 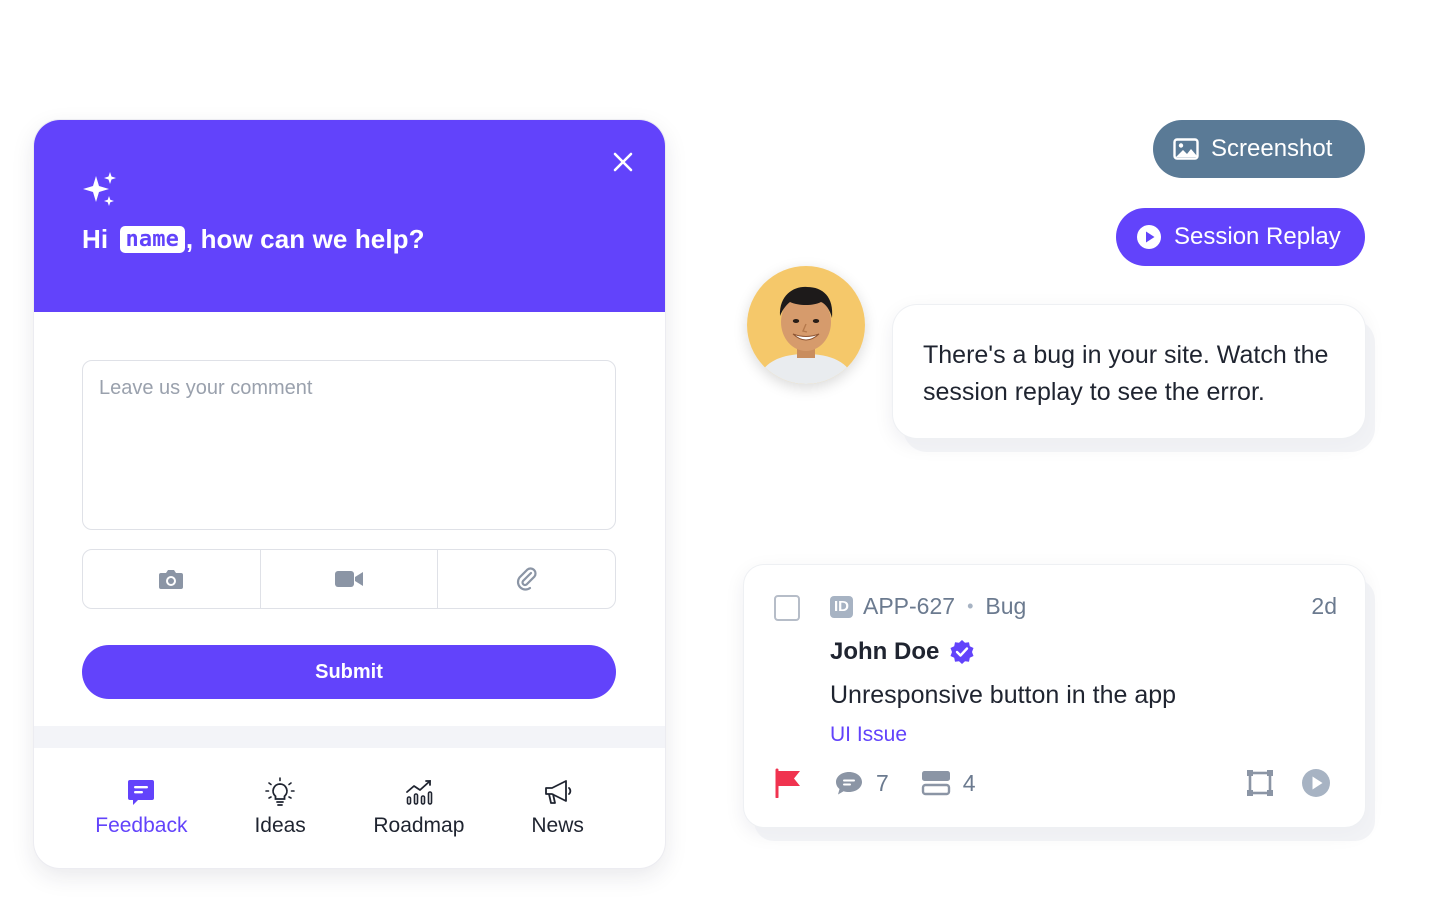 I want to click on attach-file-button, so click(x=526, y=579).